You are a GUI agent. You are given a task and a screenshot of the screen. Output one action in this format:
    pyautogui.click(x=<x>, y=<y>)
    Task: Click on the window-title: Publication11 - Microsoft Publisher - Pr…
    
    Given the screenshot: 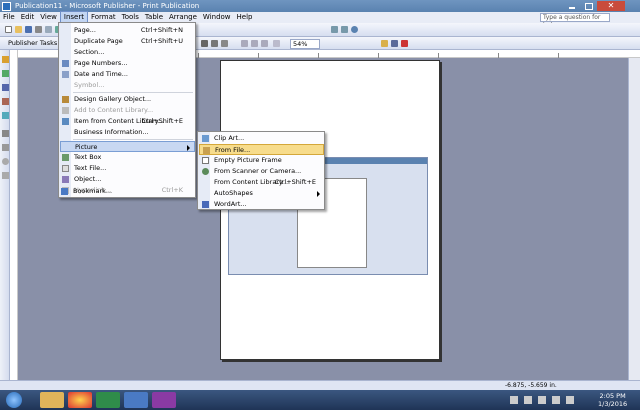 What is the action you would take?
    pyautogui.click(x=107, y=6)
    